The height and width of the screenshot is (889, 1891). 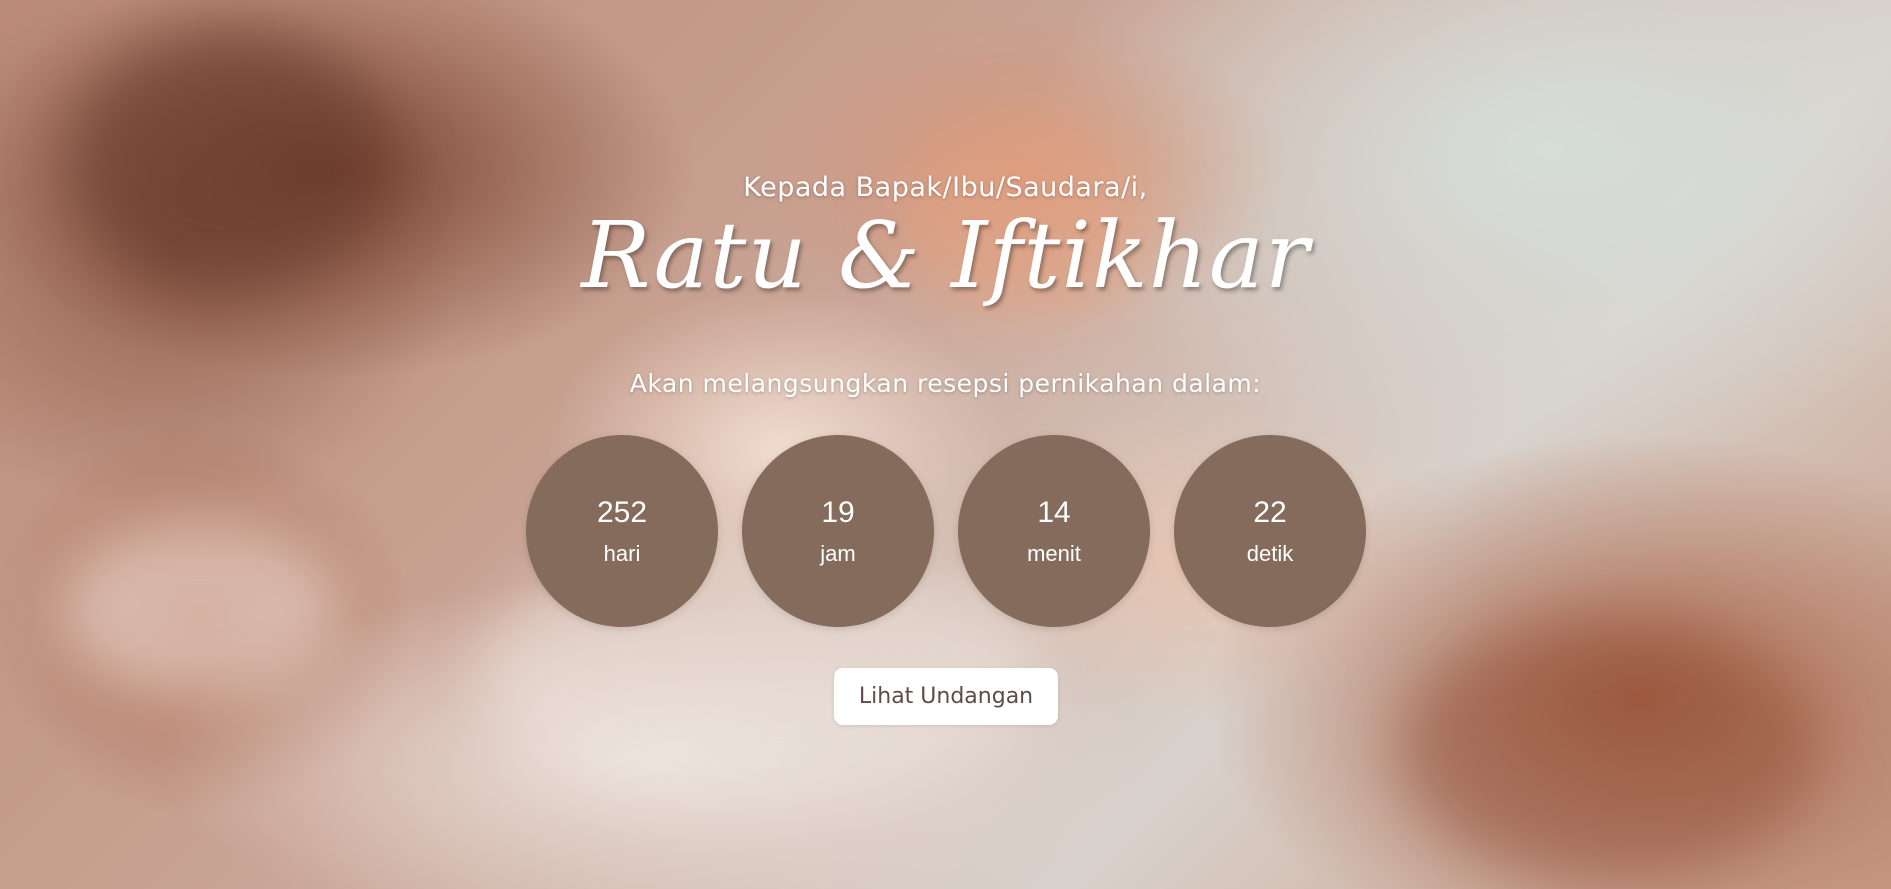 What do you see at coordinates (1270, 553) in the screenshot?
I see `countdown-seconds-unit: detik` at bounding box center [1270, 553].